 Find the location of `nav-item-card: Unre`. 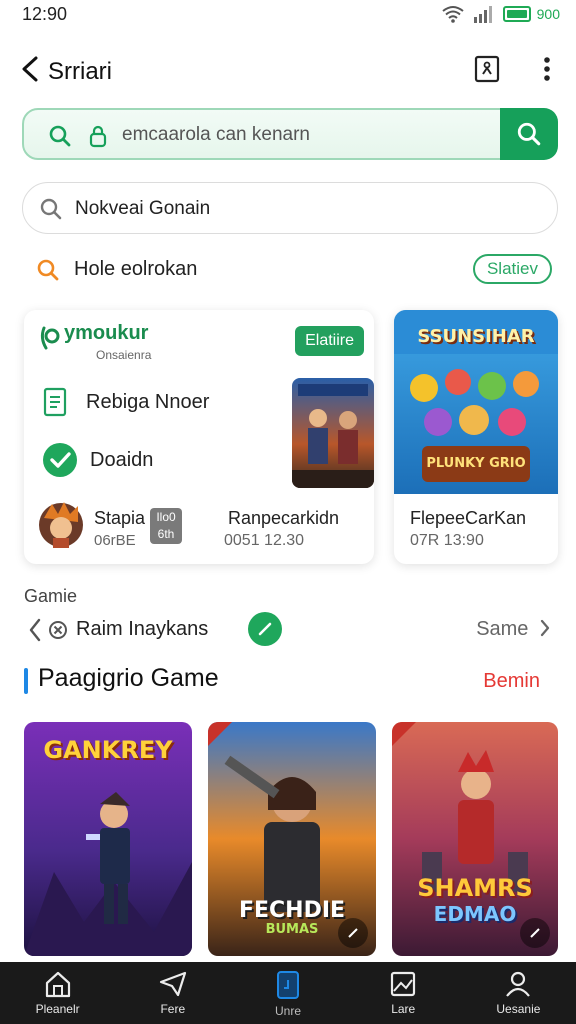

nav-item-card: Unre is located at coordinates (287, 993).